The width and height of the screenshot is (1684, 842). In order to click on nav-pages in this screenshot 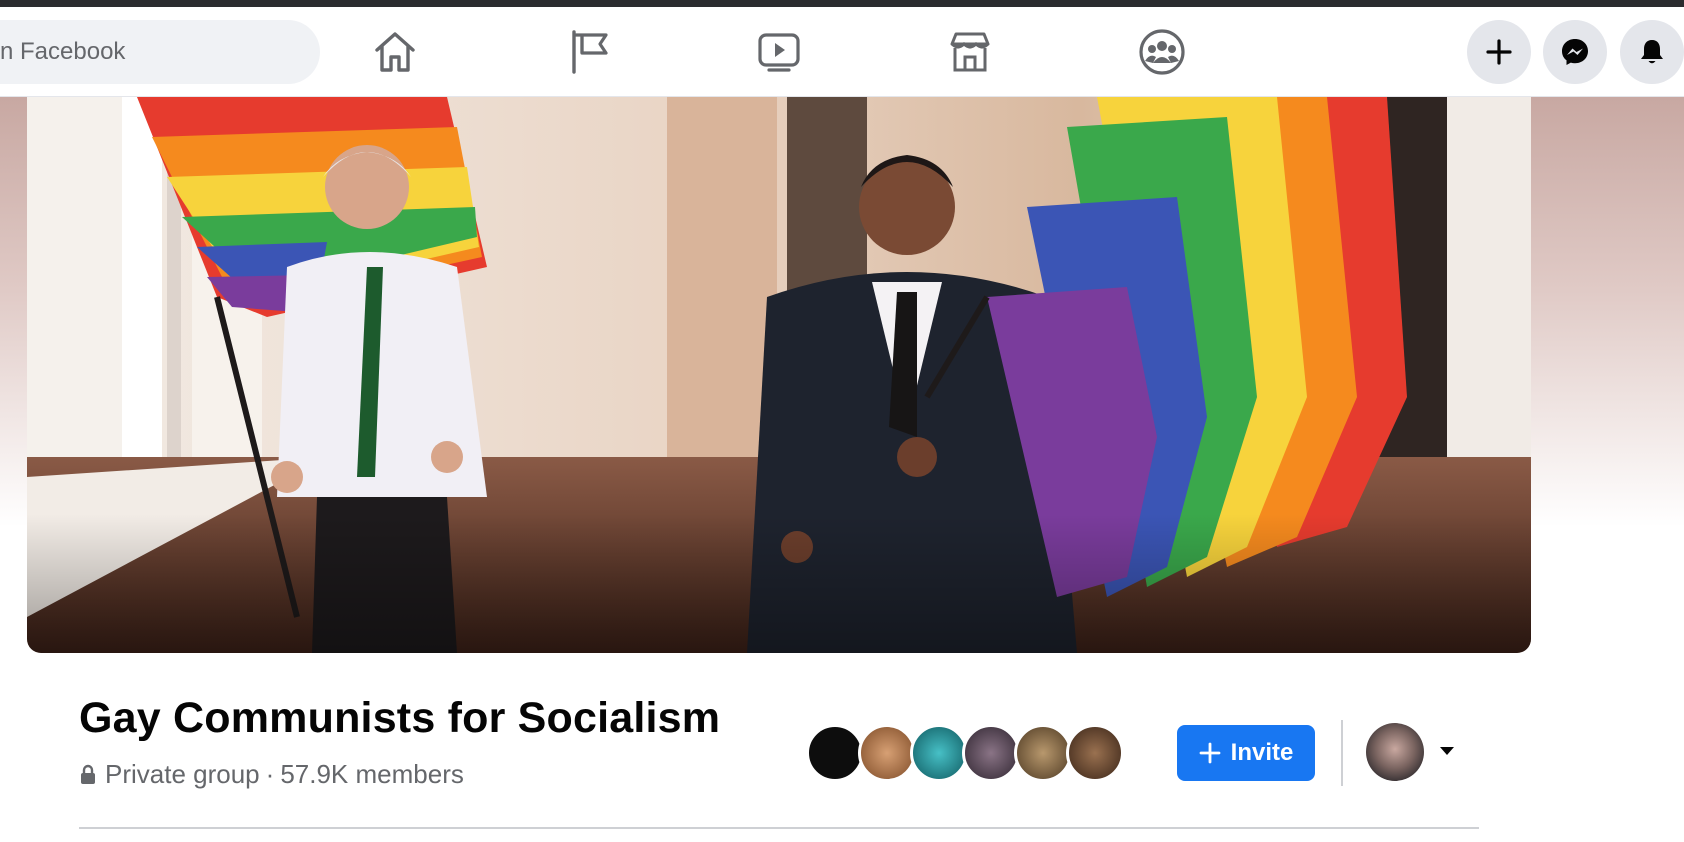, I will do `click(588, 52)`.